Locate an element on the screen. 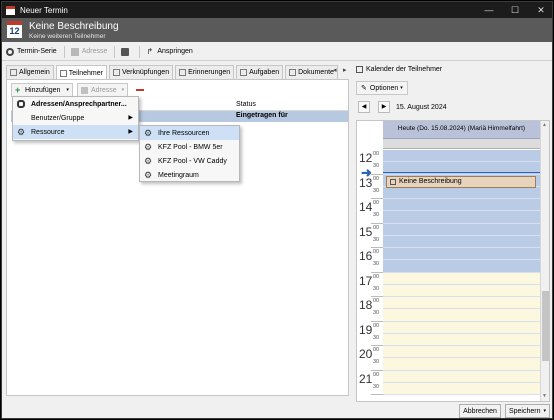  address-button: Adresse is located at coordinates (88, 51).